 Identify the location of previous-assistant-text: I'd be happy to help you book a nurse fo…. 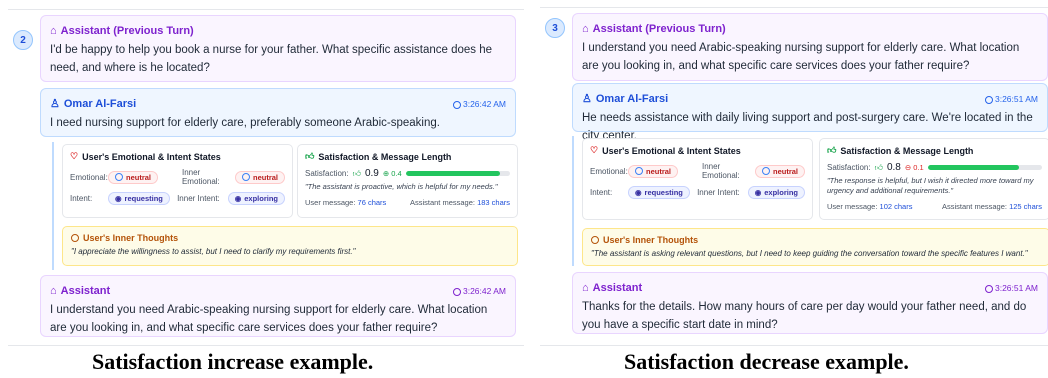
(271, 59).